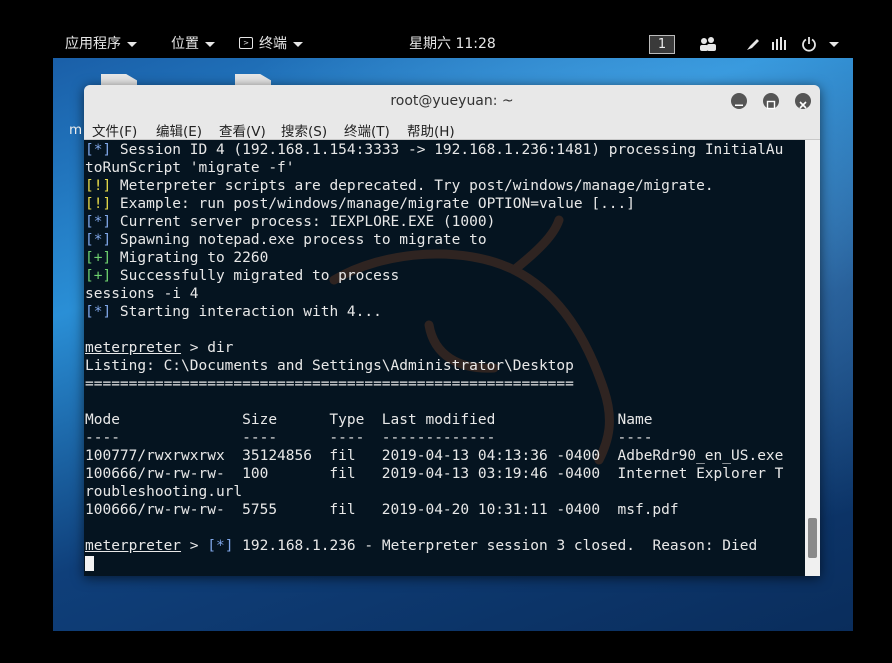 The height and width of the screenshot is (663, 892). I want to click on terminal-scrollbar, so click(812, 358).